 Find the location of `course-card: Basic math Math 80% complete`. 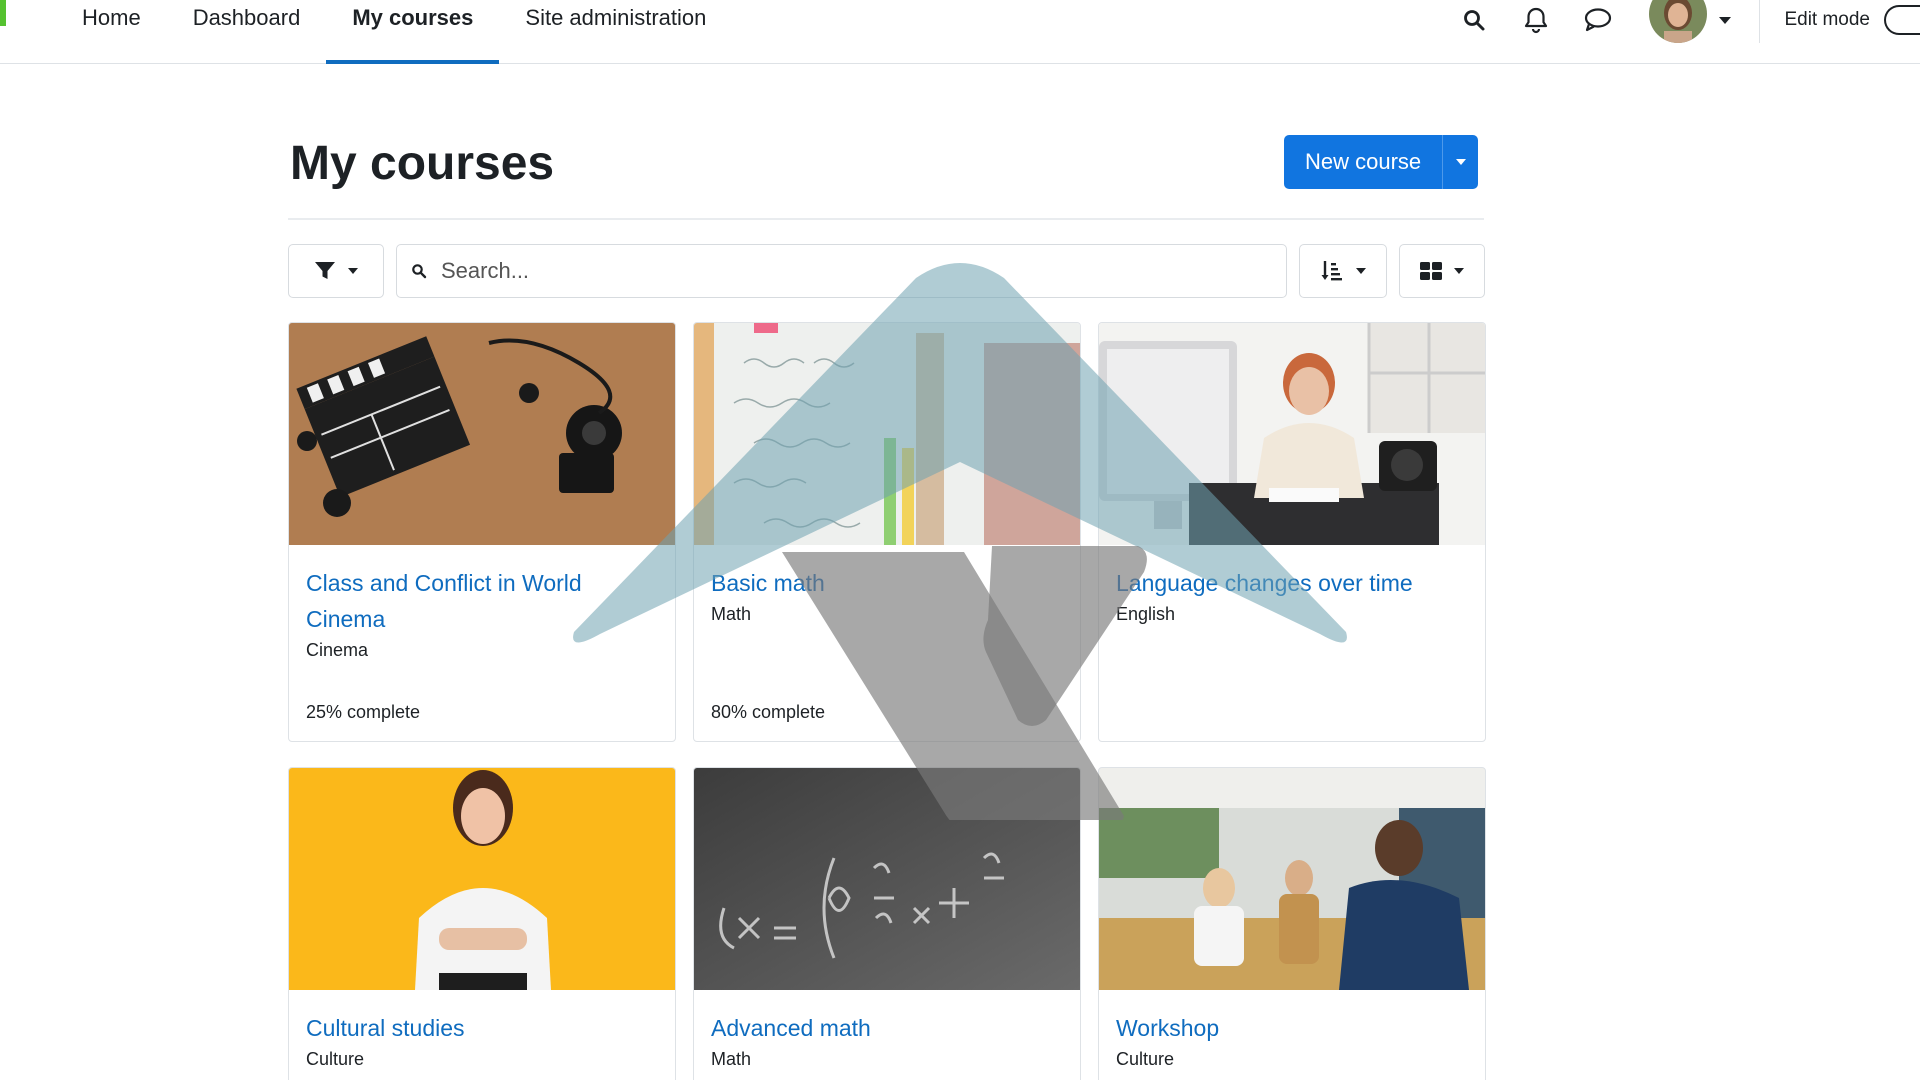

course-card: Basic math Math 80% complete is located at coordinates (887, 532).